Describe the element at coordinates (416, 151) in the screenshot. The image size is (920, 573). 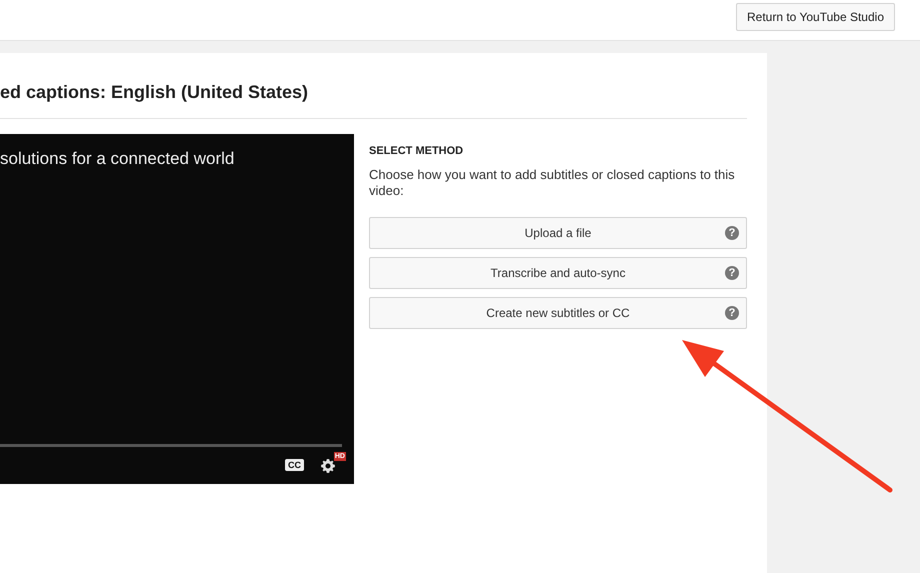
I see `section-heading: SELECT METHOD` at that location.